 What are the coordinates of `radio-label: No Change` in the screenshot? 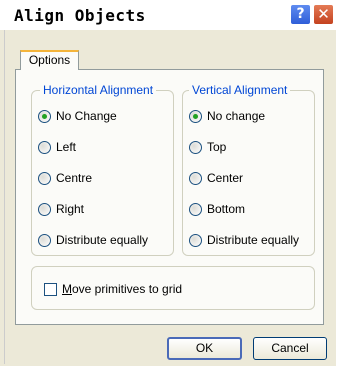 It's located at (86, 116).